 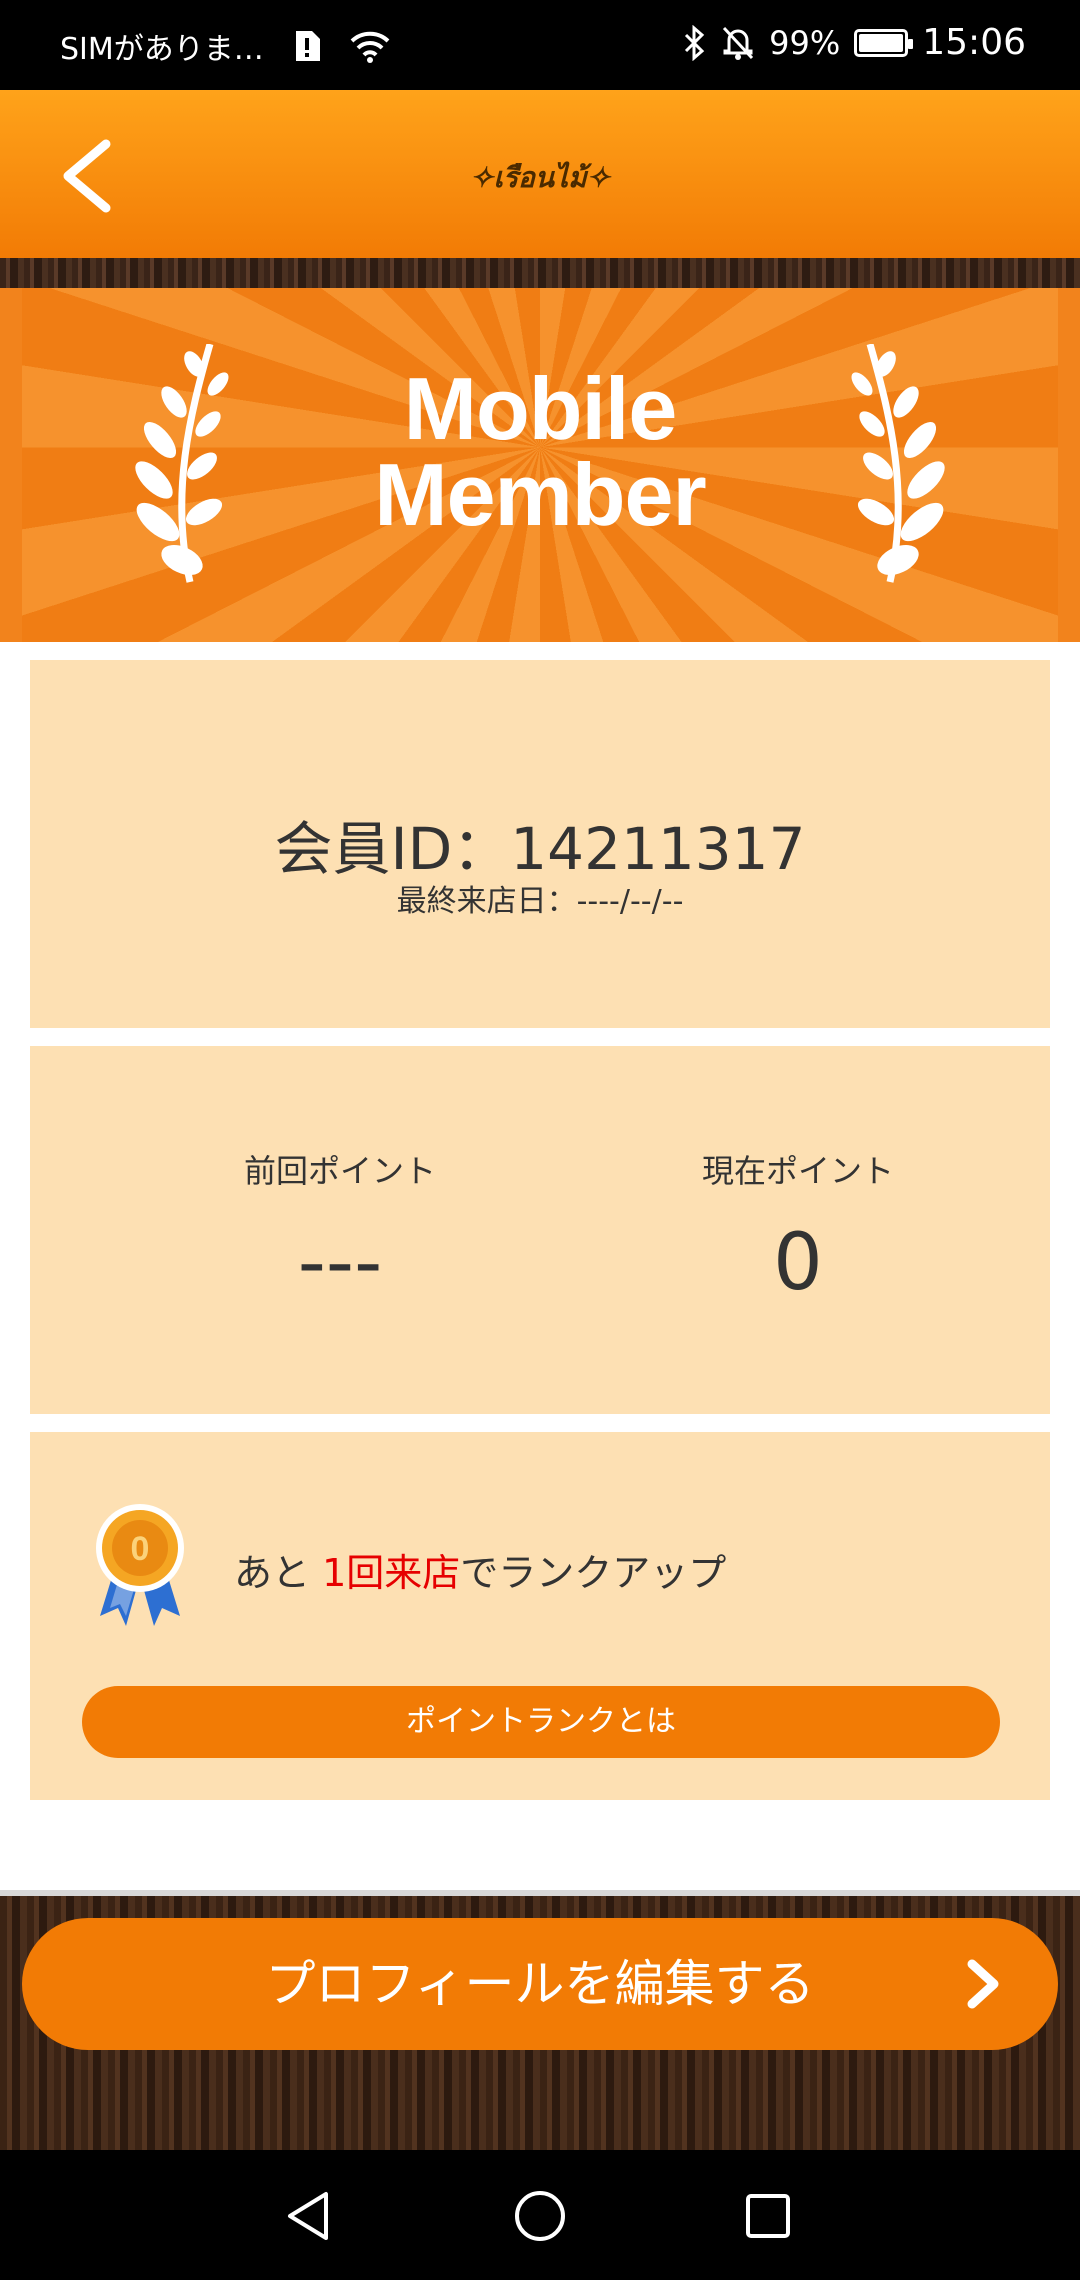 I want to click on medal-icon: 0, so click(x=140, y=1565).